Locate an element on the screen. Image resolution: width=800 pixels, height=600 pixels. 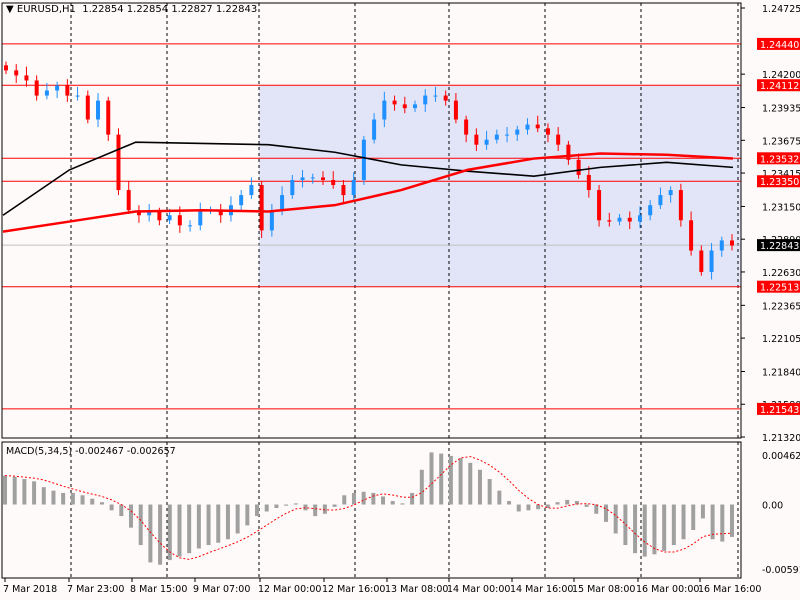
x-tick-label: 16 Mar 00:00 is located at coordinates (667, 589).